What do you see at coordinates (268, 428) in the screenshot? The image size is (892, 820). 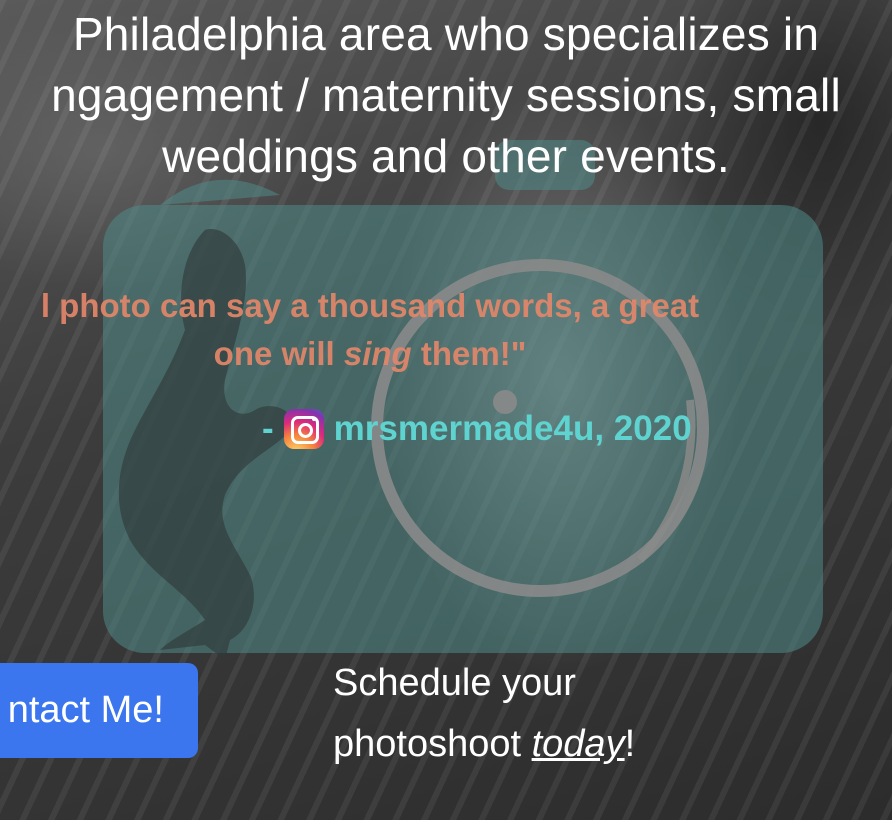 I see `attribution-dash: -` at bounding box center [268, 428].